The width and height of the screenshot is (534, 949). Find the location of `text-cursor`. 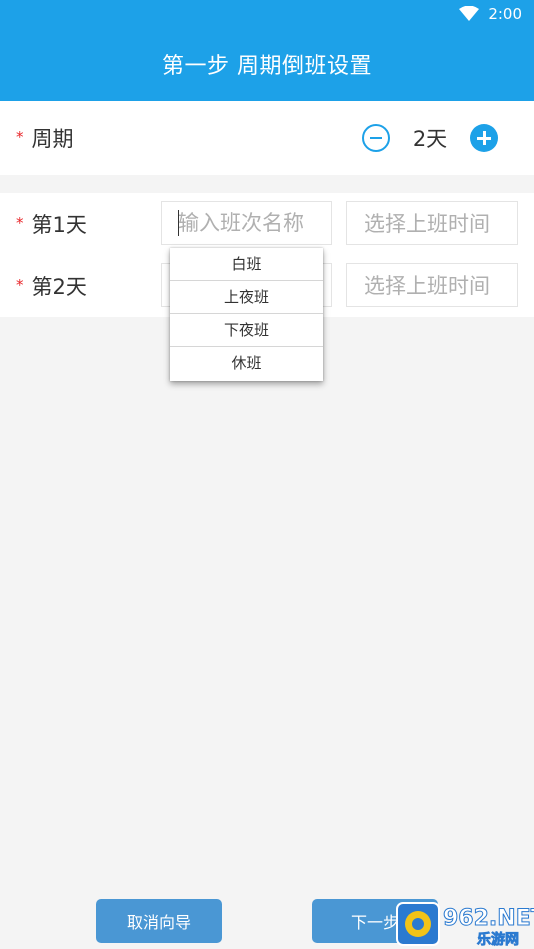

text-cursor is located at coordinates (178, 223).